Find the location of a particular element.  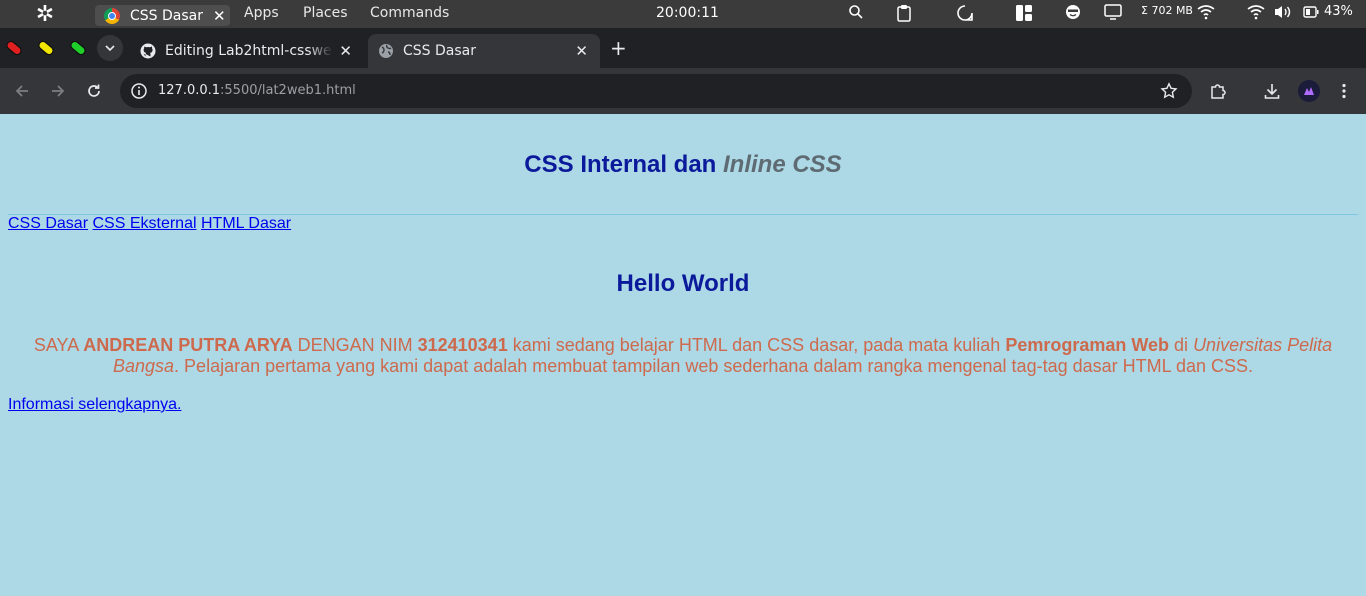

display-icon is located at coordinates (1113, 12).